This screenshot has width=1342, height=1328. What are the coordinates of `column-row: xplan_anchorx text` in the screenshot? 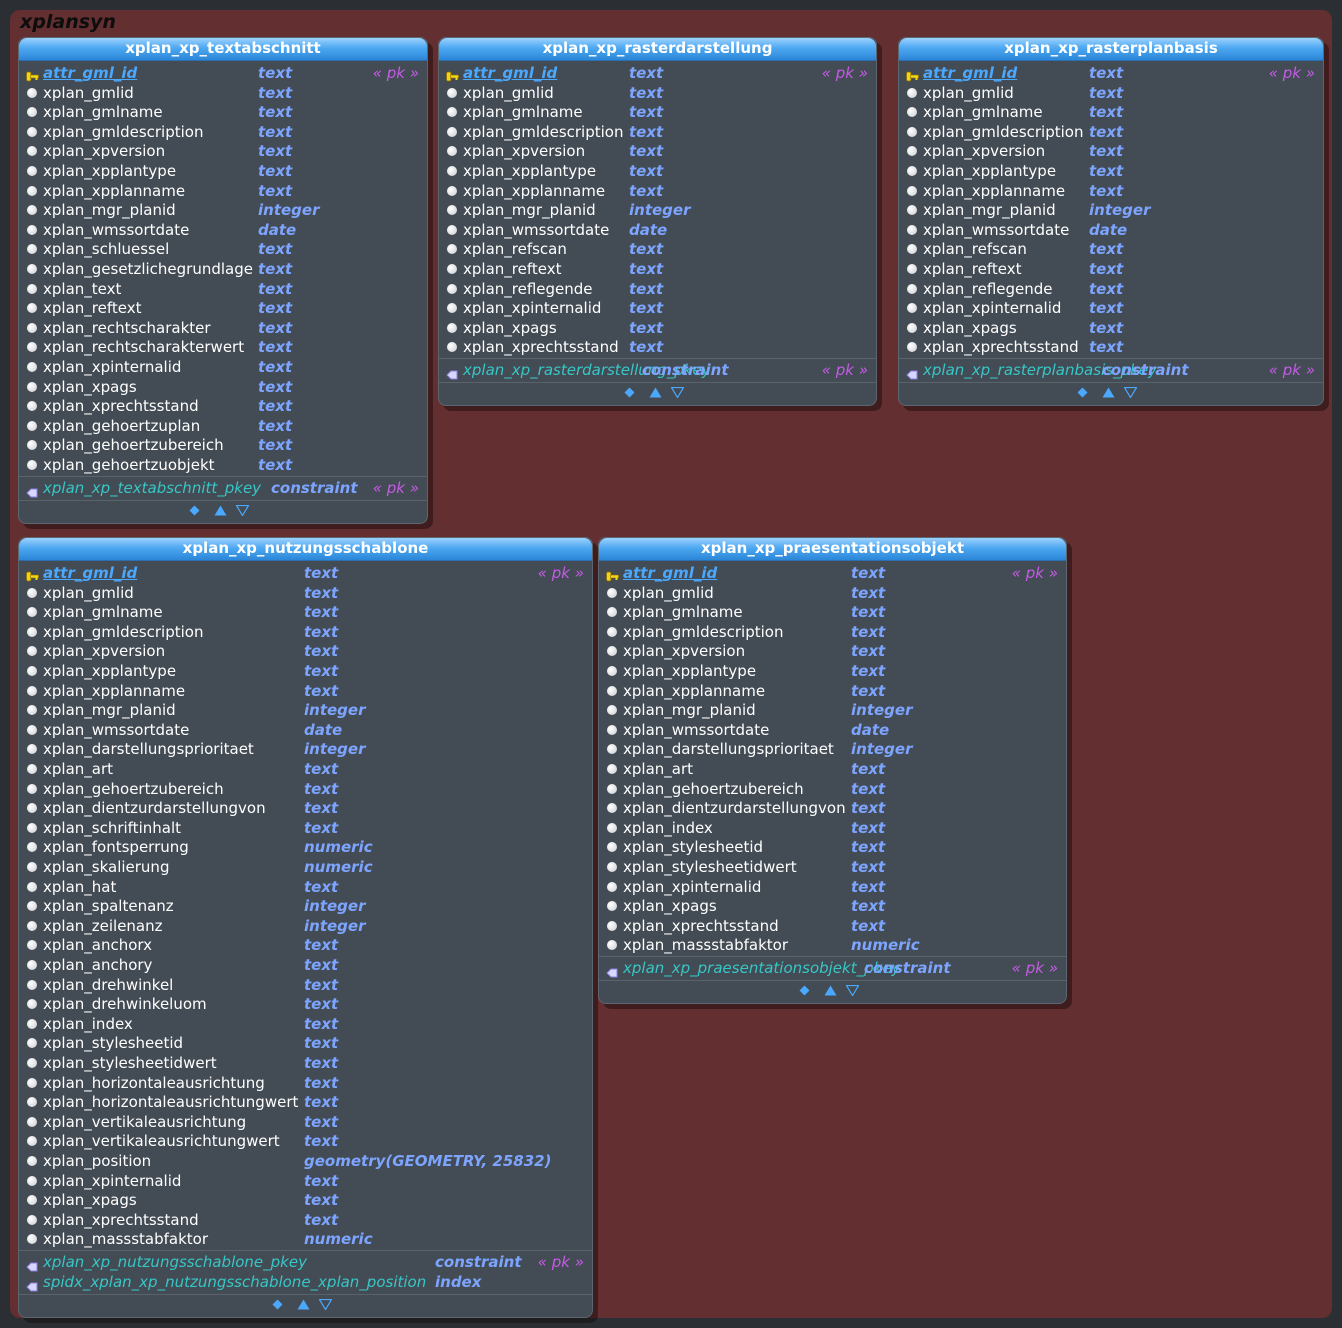 It's located at (305, 945).